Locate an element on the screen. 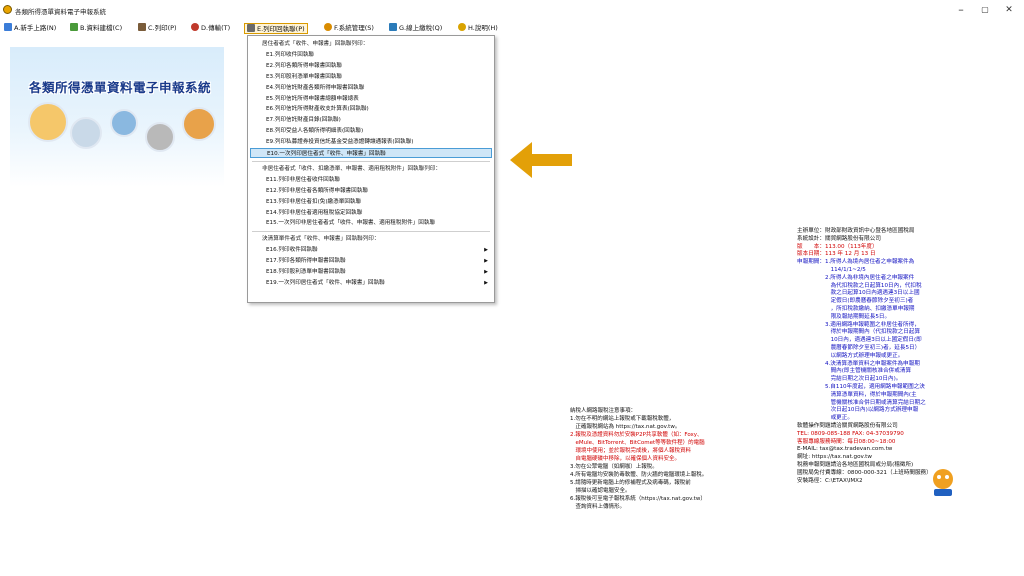 The image size is (1024, 576). dropdown-menu-item: E16.列印收件回執聯 ▶ is located at coordinates (371, 250).